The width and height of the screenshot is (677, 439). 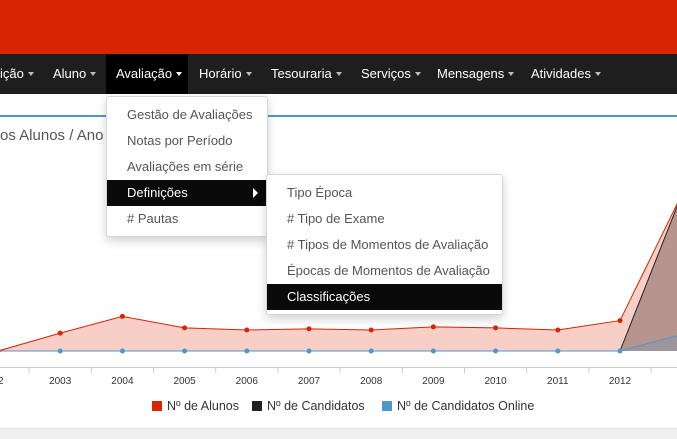 What do you see at coordinates (157, 192) in the screenshot?
I see `menu-item-label: Definições` at bounding box center [157, 192].